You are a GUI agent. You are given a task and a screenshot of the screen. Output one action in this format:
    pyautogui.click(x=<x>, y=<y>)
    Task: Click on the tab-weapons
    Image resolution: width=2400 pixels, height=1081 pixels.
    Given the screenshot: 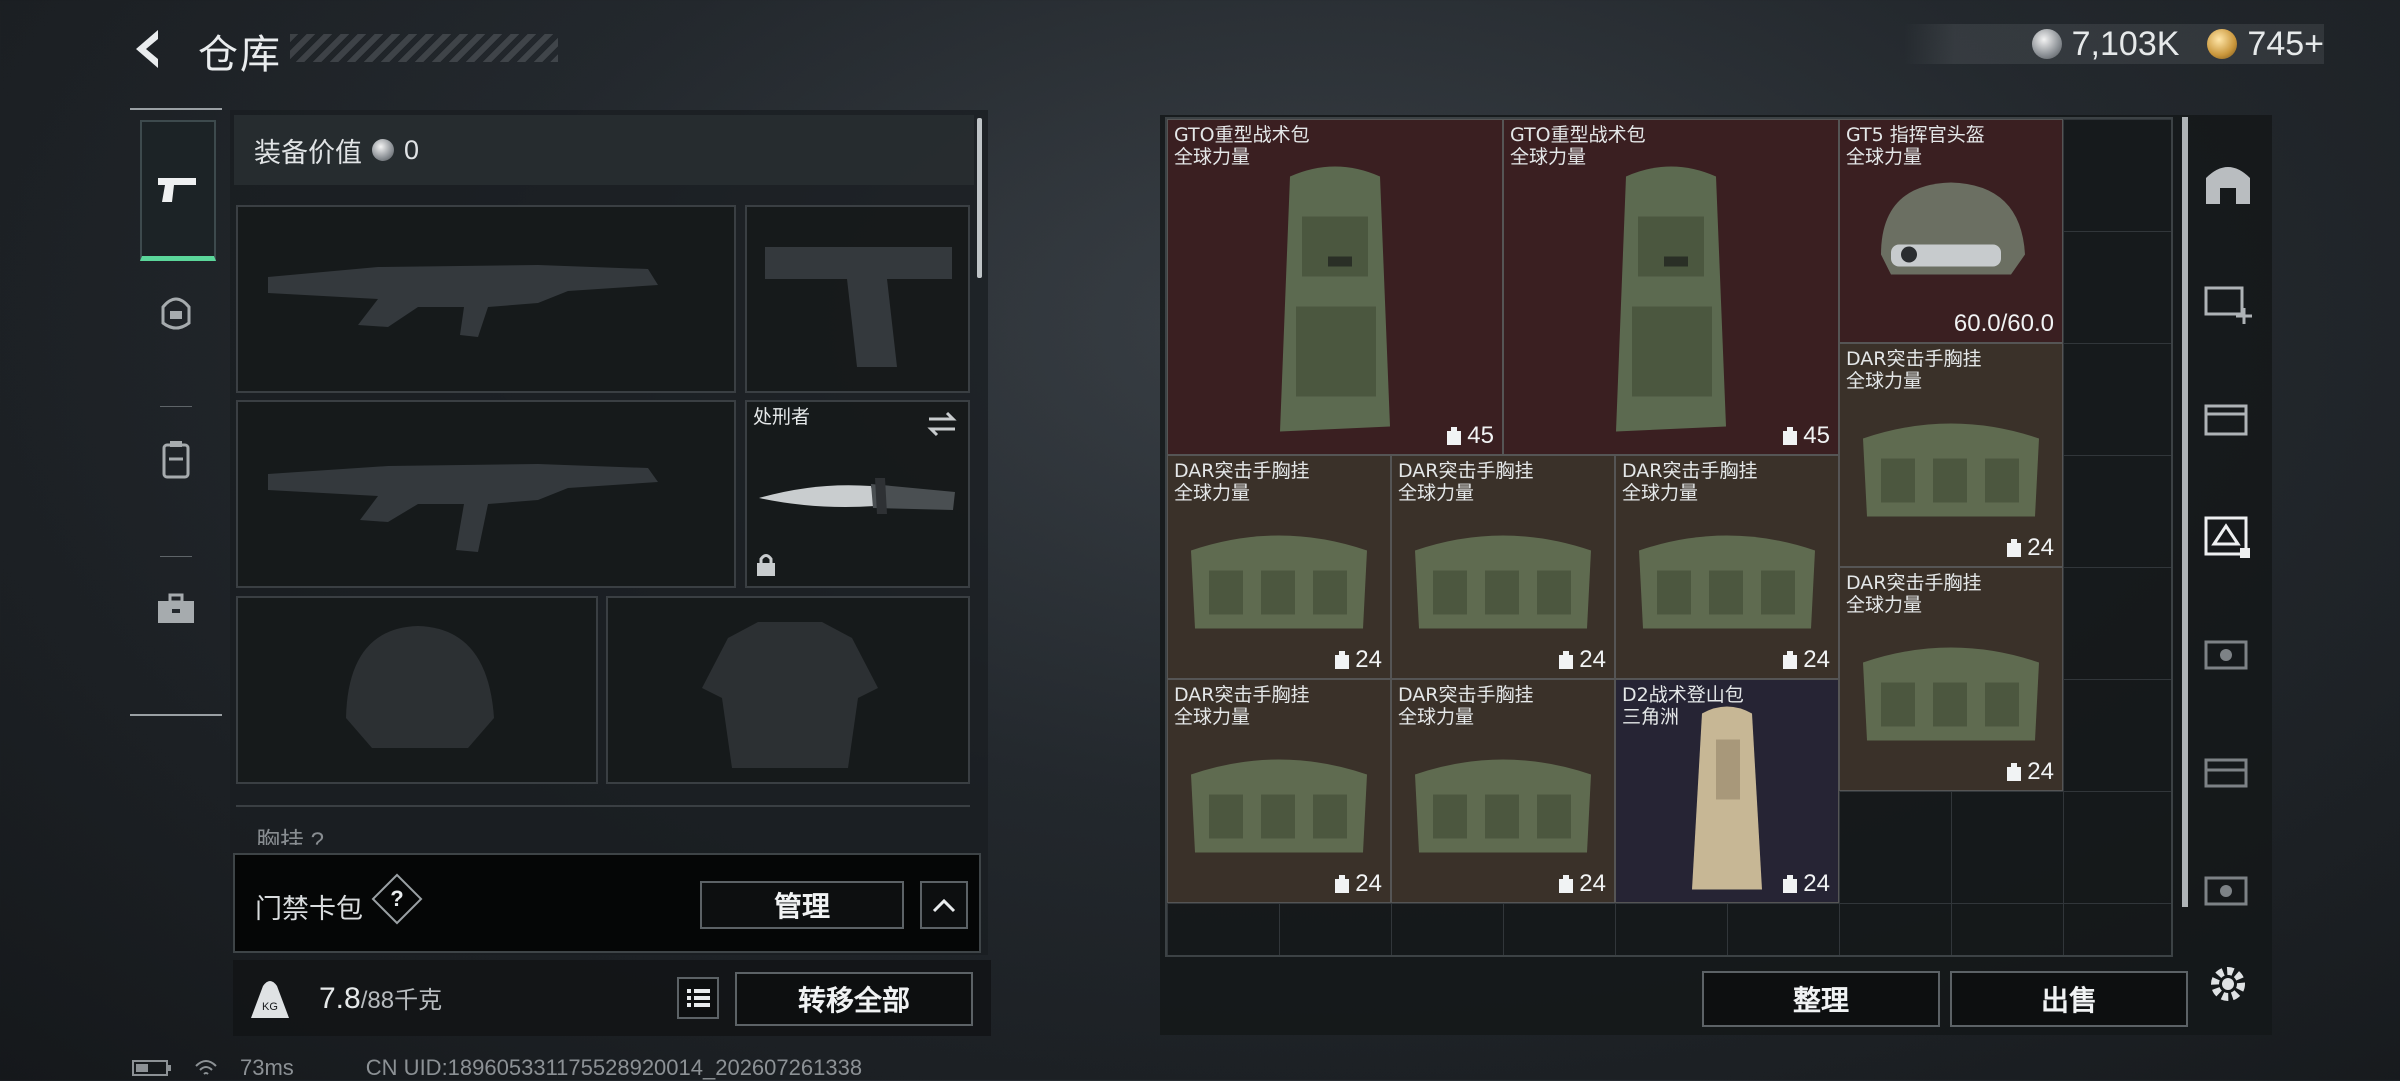 What is the action you would take?
    pyautogui.click(x=178, y=190)
    